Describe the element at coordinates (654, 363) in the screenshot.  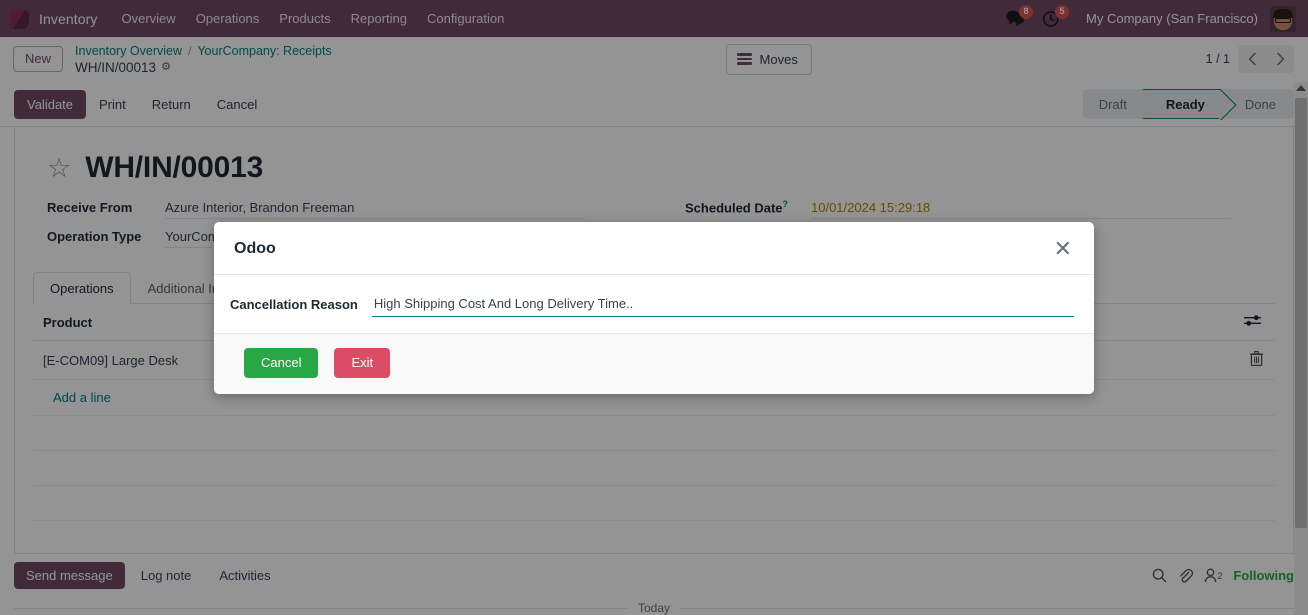
I see `dialog-footer: Cancel Exit` at that location.